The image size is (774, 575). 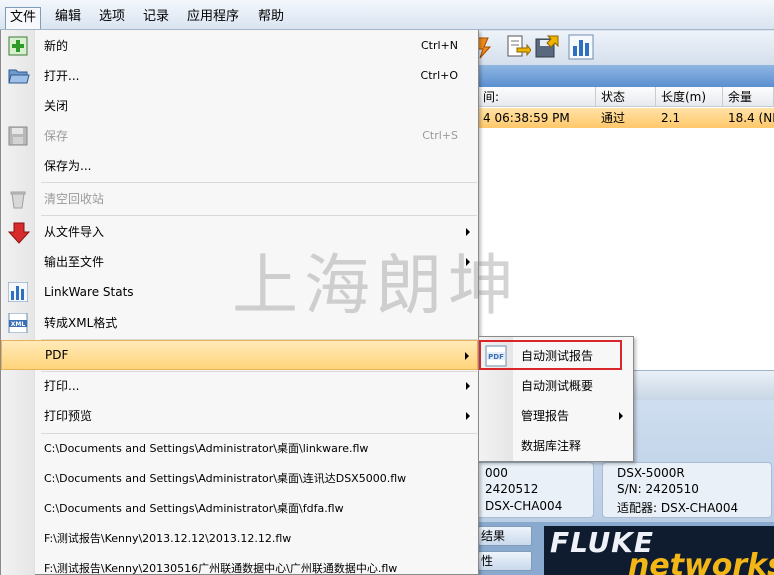 I want to click on shortcut-text: Ctrl+N, so click(x=439, y=45).